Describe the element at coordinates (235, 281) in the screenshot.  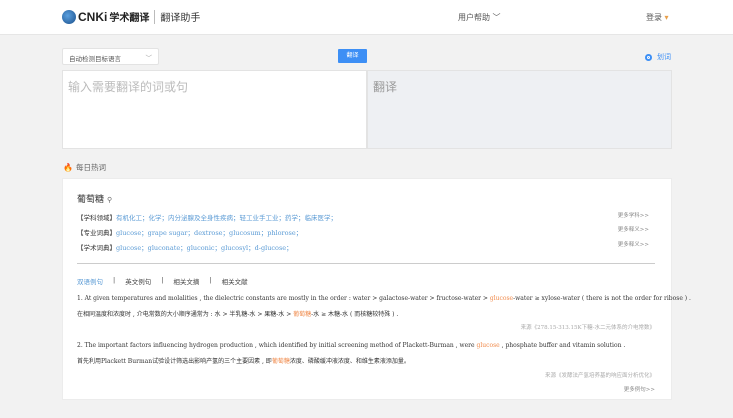
I see `tab-related-literature: 相关文献` at that location.